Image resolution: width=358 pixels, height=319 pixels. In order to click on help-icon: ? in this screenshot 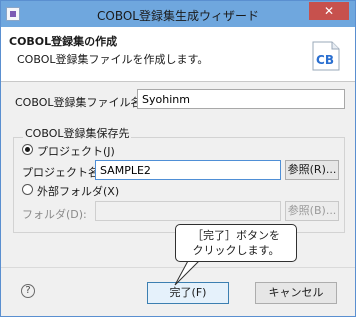, I will do `click(28, 291)`.